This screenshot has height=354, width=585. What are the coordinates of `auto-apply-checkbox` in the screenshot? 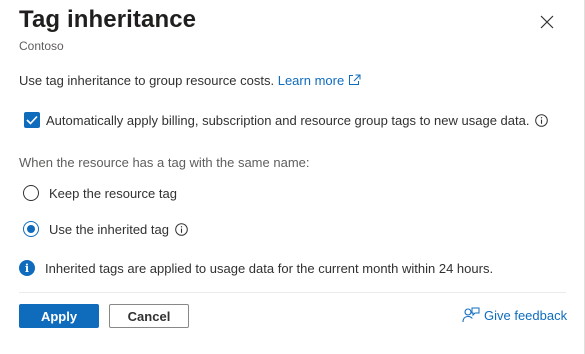 It's located at (32, 120).